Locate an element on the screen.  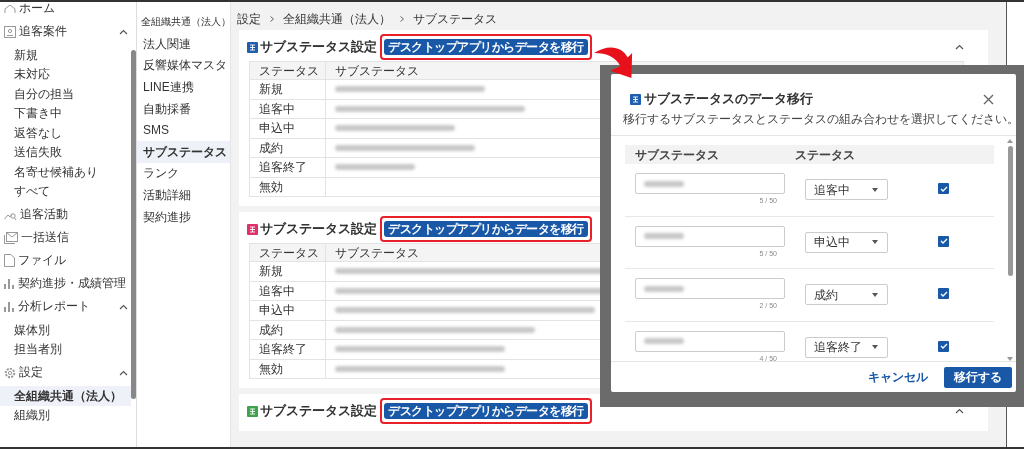
status-select: 追客終了 is located at coordinates (846, 347).